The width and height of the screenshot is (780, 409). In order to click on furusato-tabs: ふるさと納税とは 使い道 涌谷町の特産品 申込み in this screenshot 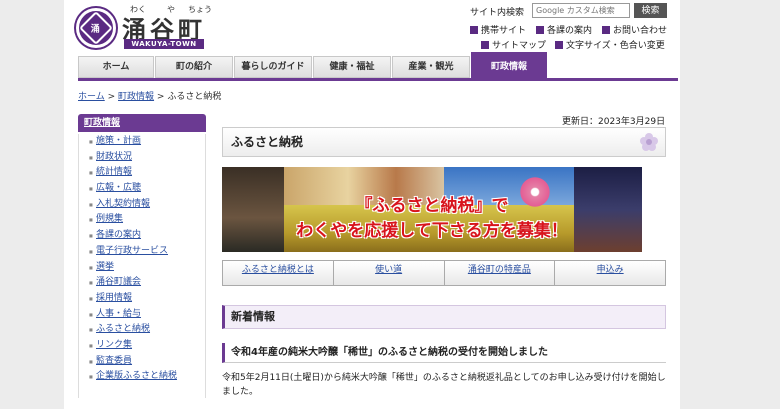, I will do `click(444, 273)`.